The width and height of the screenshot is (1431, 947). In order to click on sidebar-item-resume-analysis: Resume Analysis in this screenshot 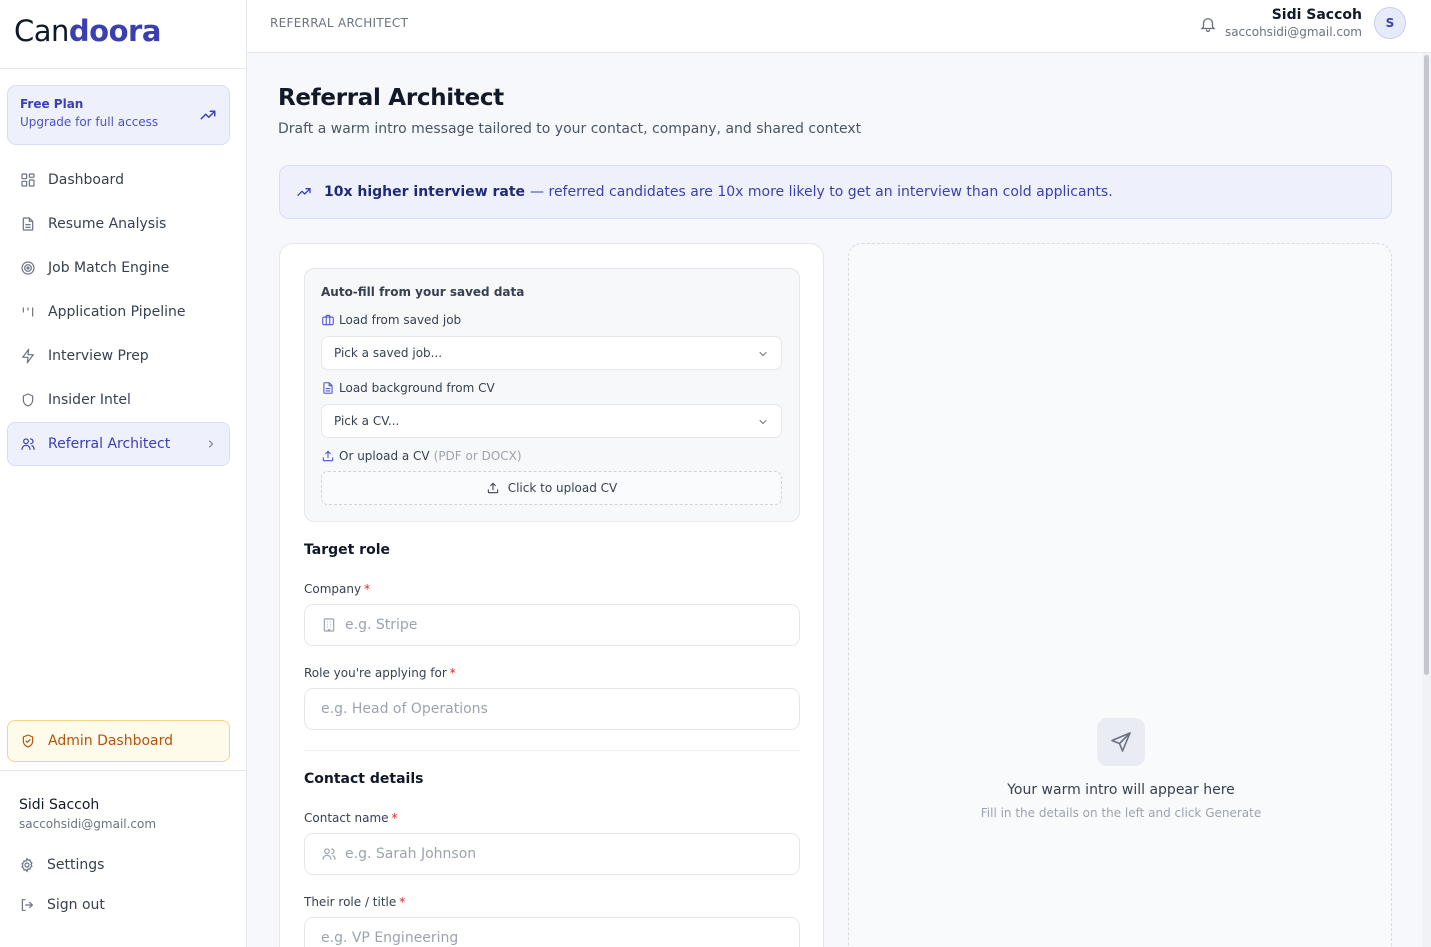, I will do `click(118, 224)`.